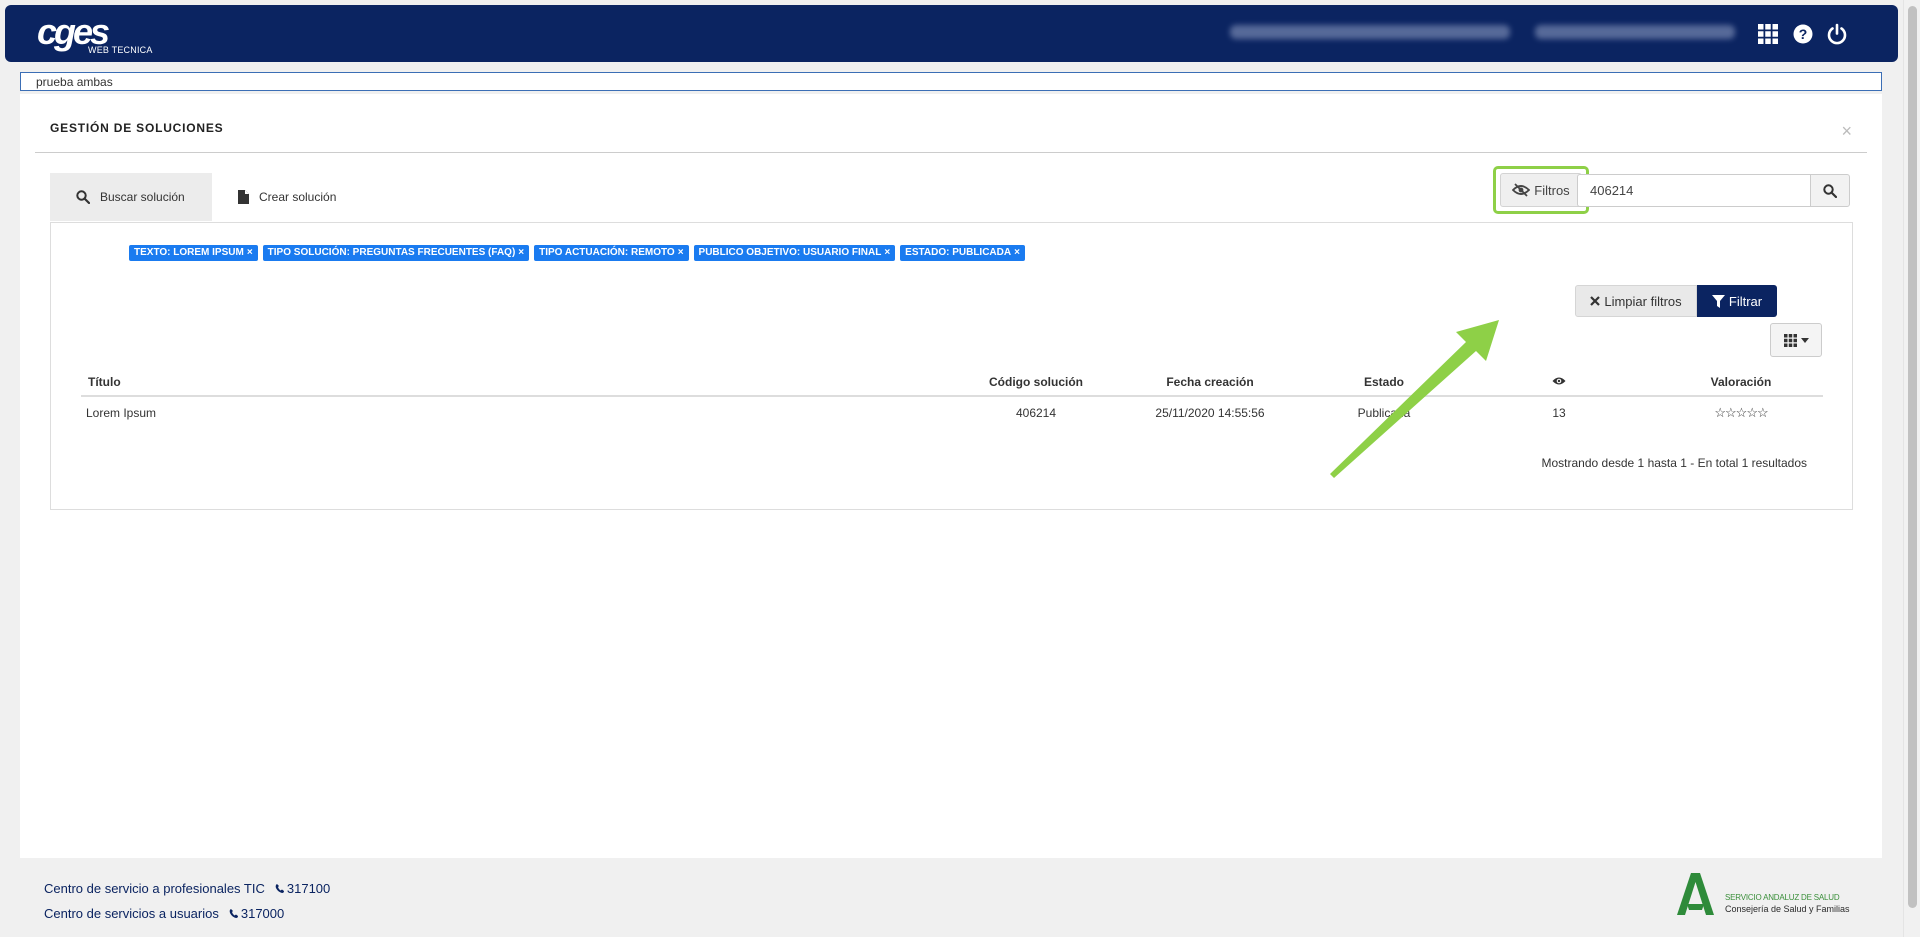  I want to click on header-rating: Valoración, so click(1741, 382).